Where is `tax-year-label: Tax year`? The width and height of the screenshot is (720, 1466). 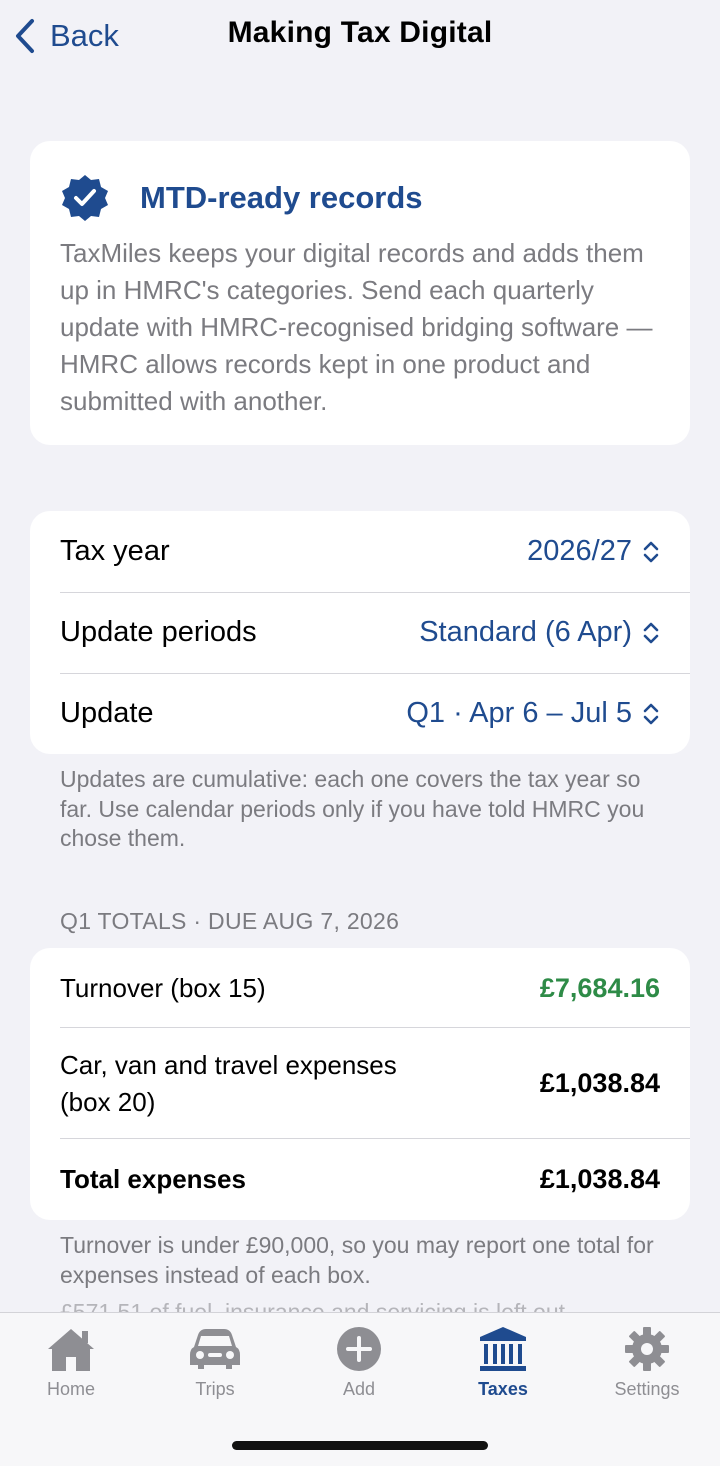
tax-year-label: Tax year is located at coordinates (115, 551).